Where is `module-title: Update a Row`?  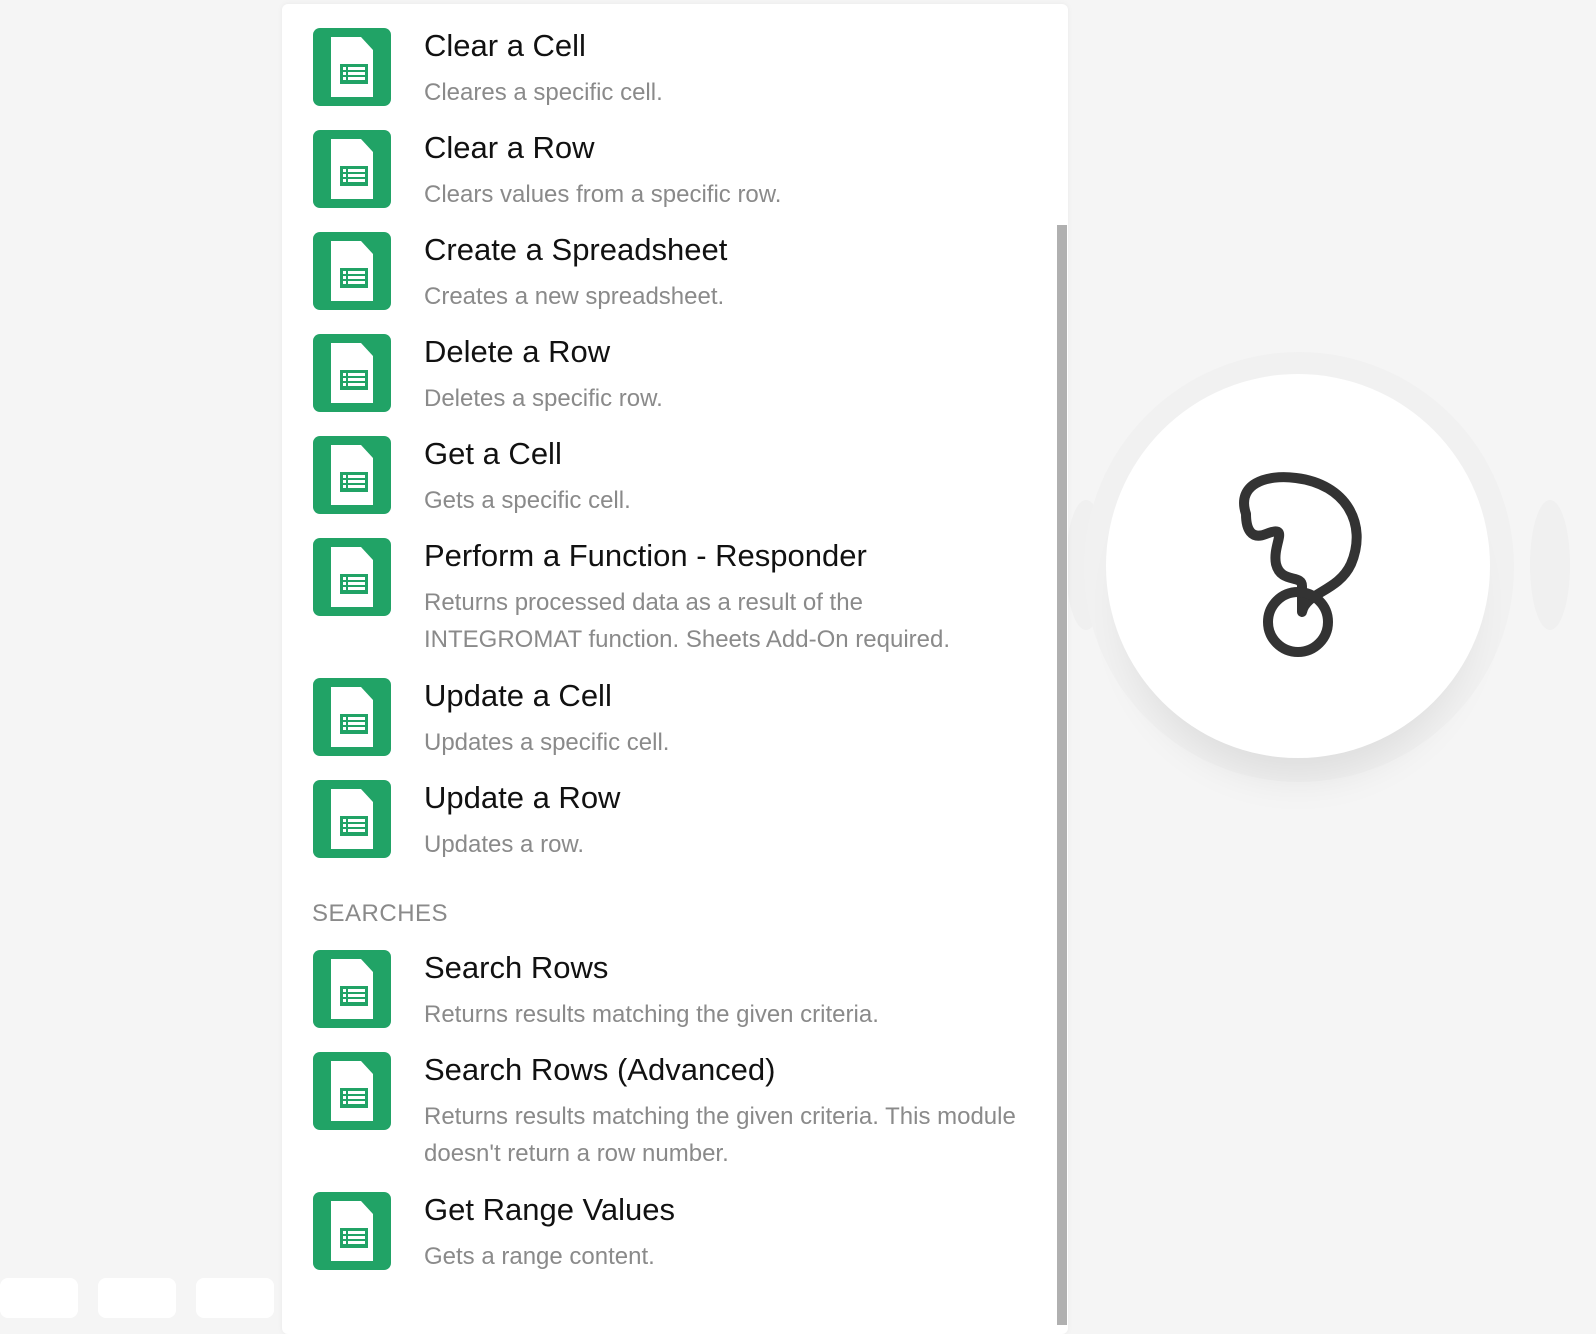
module-title: Update a Row is located at coordinates (522, 797).